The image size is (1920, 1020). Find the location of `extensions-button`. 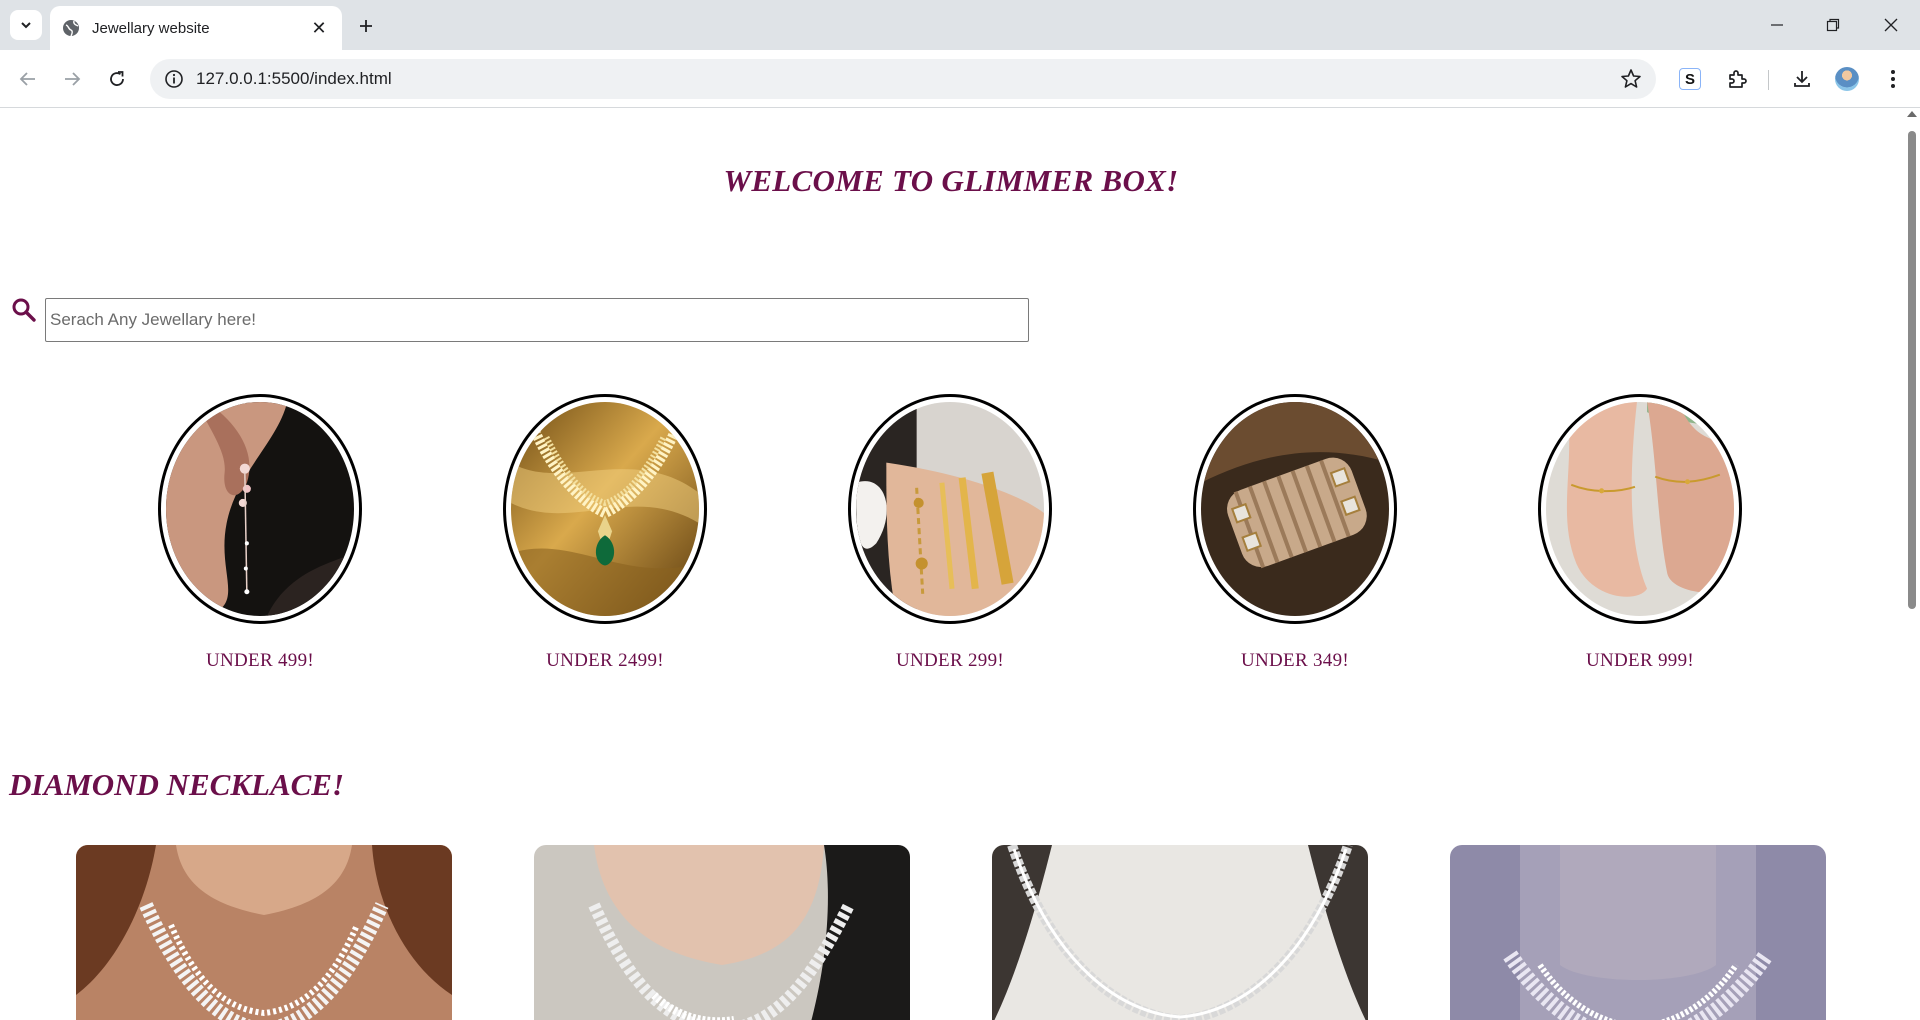

extensions-button is located at coordinates (1737, 79).